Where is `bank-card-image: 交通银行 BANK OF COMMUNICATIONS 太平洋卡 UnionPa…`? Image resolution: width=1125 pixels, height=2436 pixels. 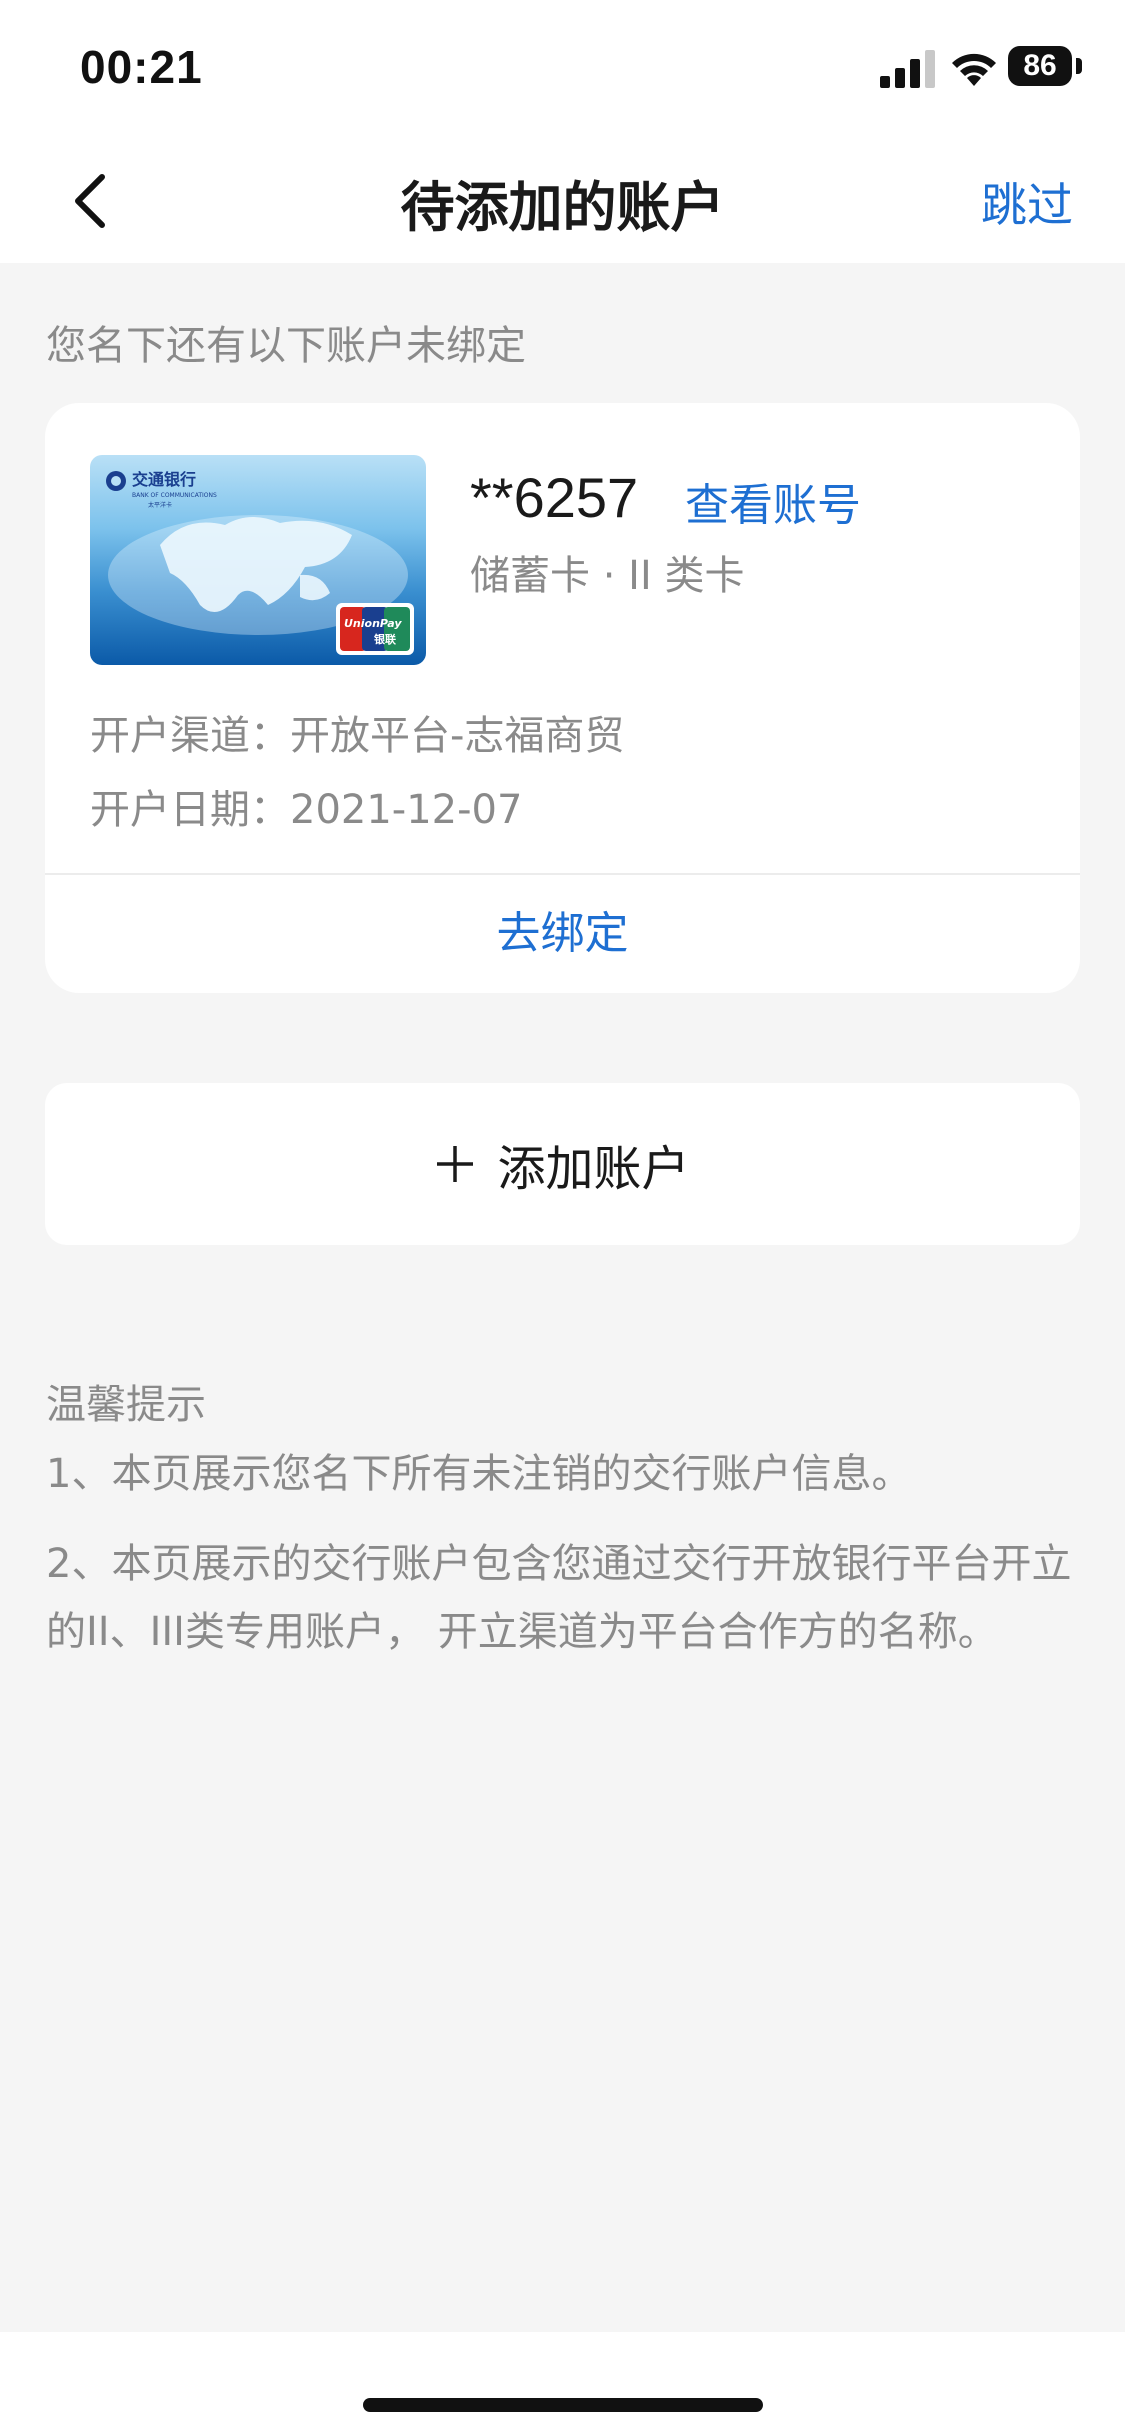 bank-card-image: 交通银行 BANK OF COMMUNICATIONS 太平洋卡 UnionPa… is located at coordinates (258, 560).